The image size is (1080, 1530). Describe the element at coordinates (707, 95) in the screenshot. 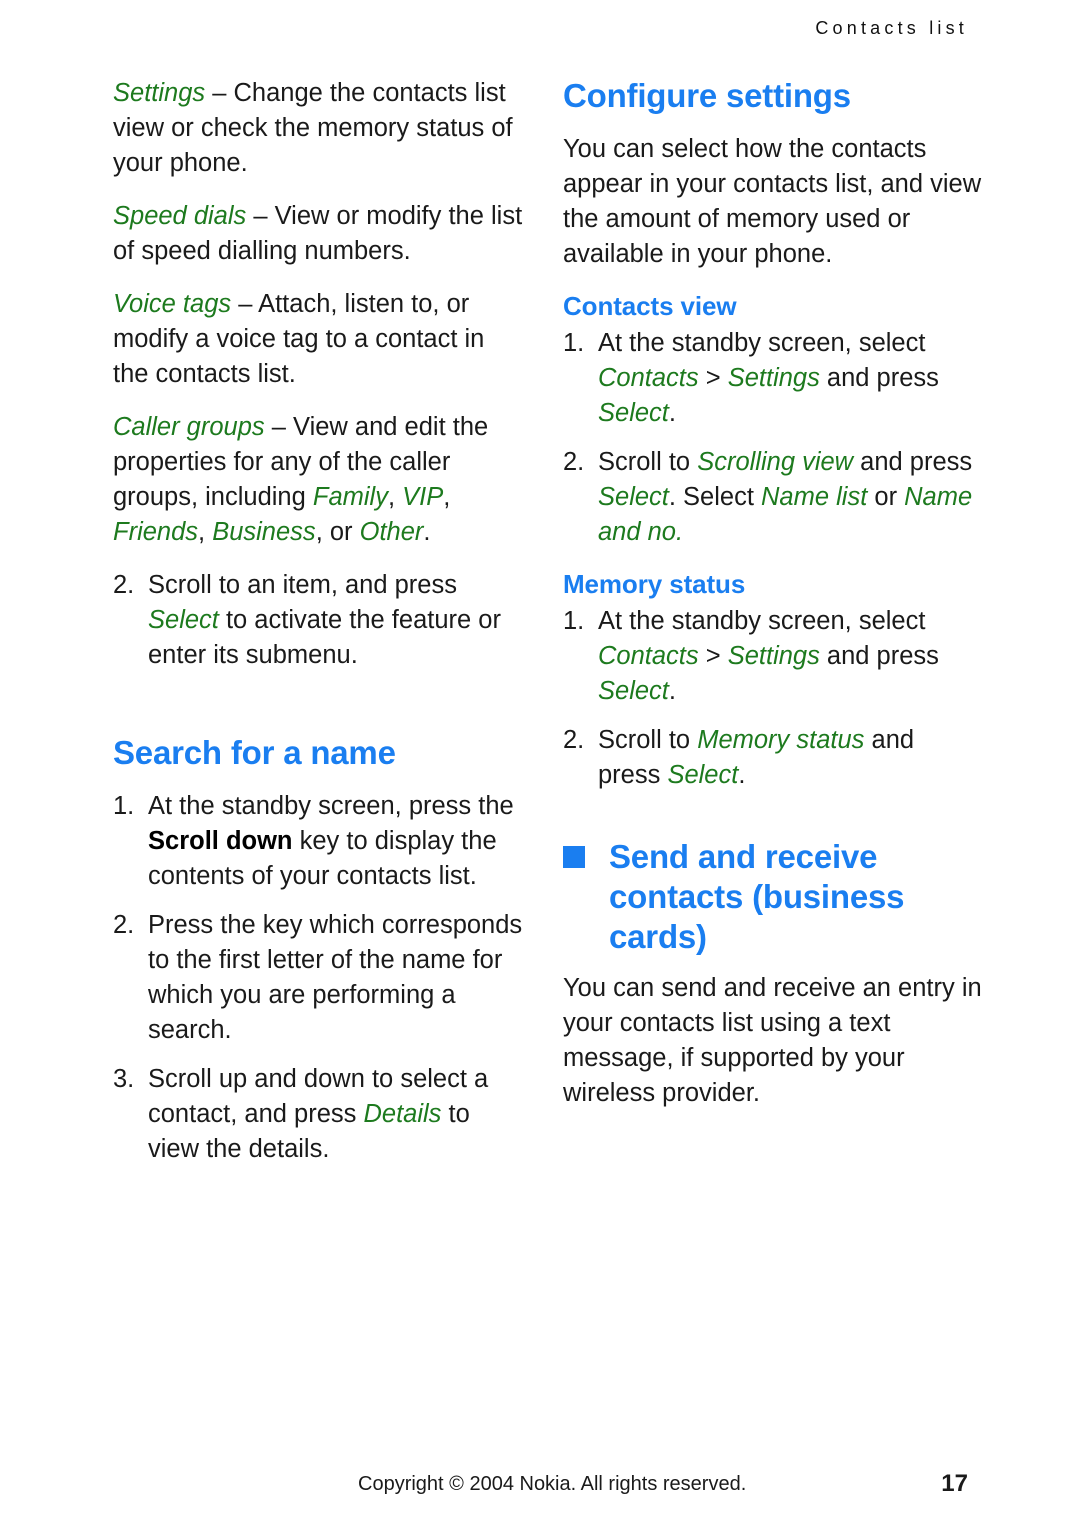

I see `heading-configure-settings: Configure settings` at that location.